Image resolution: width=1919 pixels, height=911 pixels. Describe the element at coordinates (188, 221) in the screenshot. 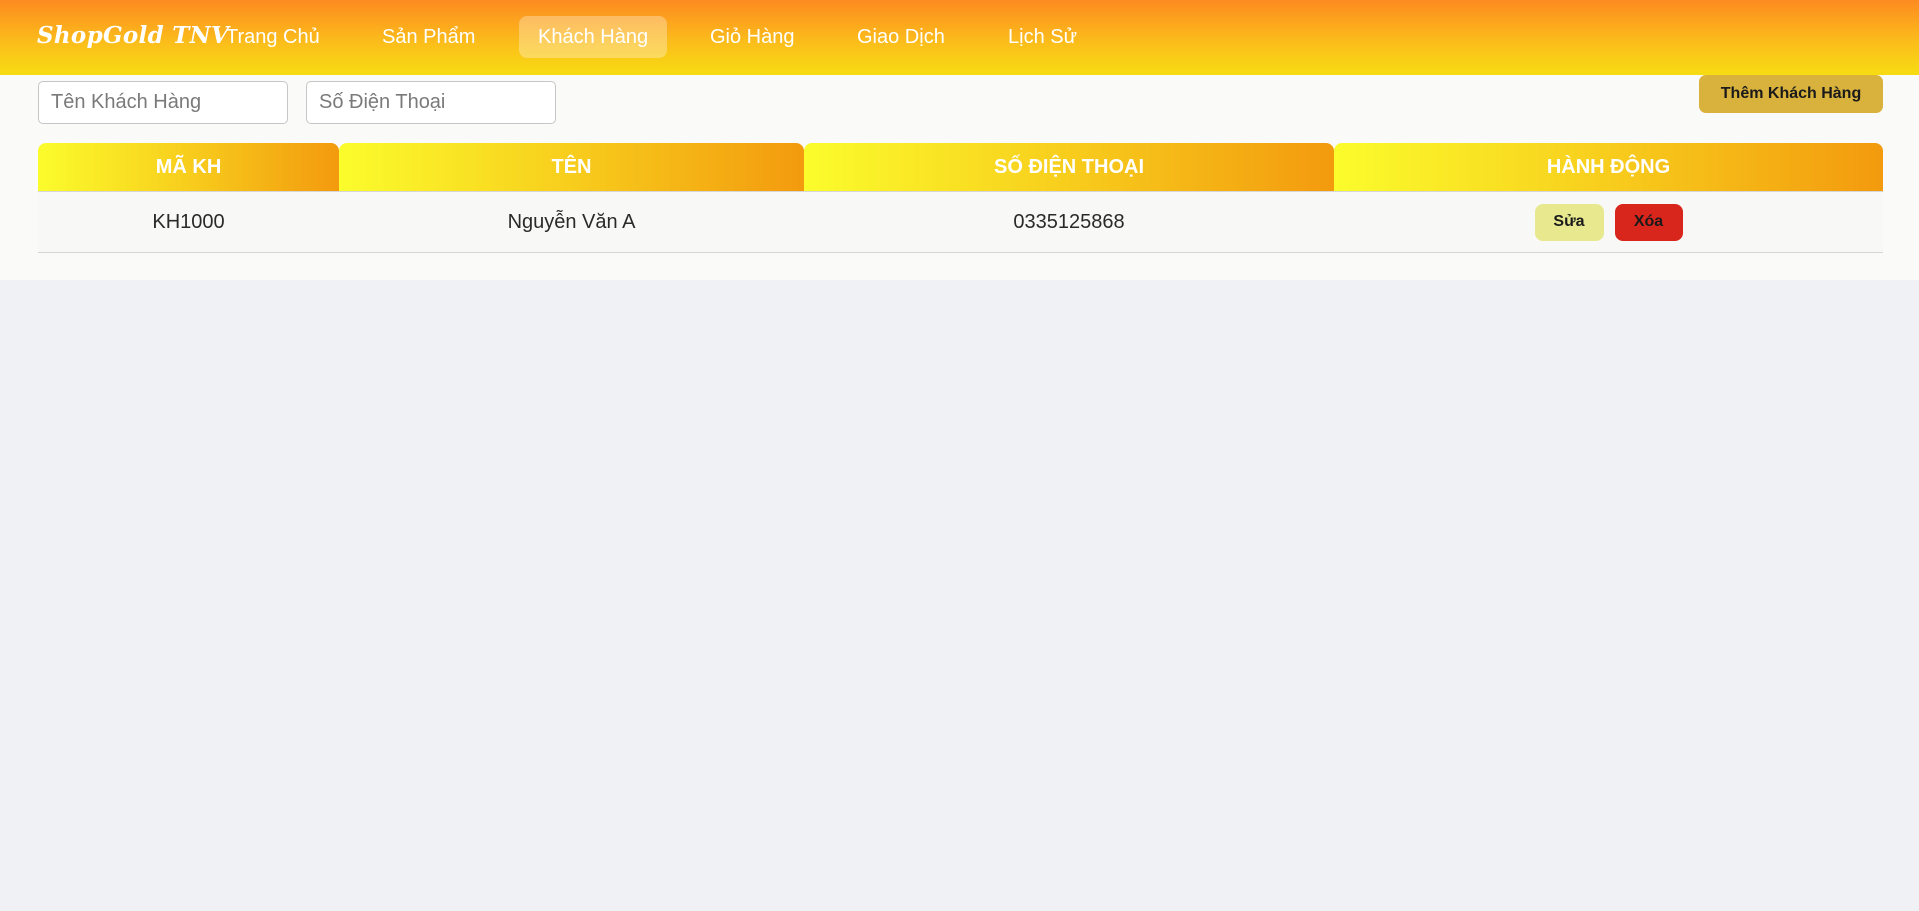

I see `customer-id-cell: KH1000` at that location.